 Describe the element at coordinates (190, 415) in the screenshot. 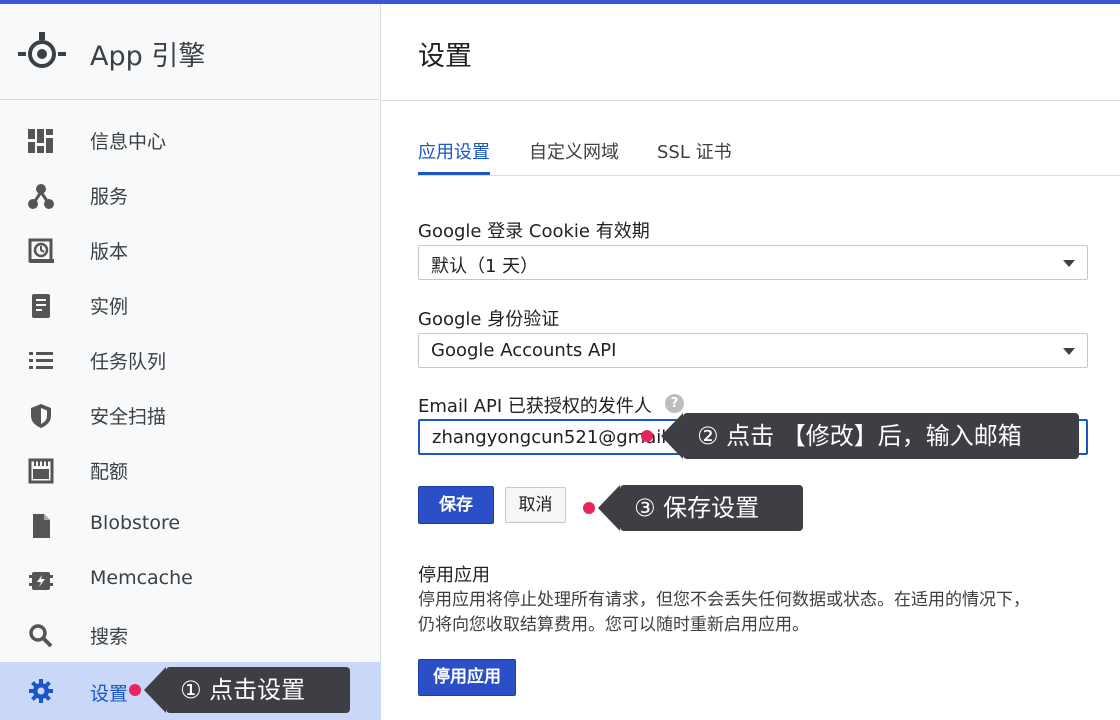

I see `sidebar-item-security-scan: 安全扫描` at that location.